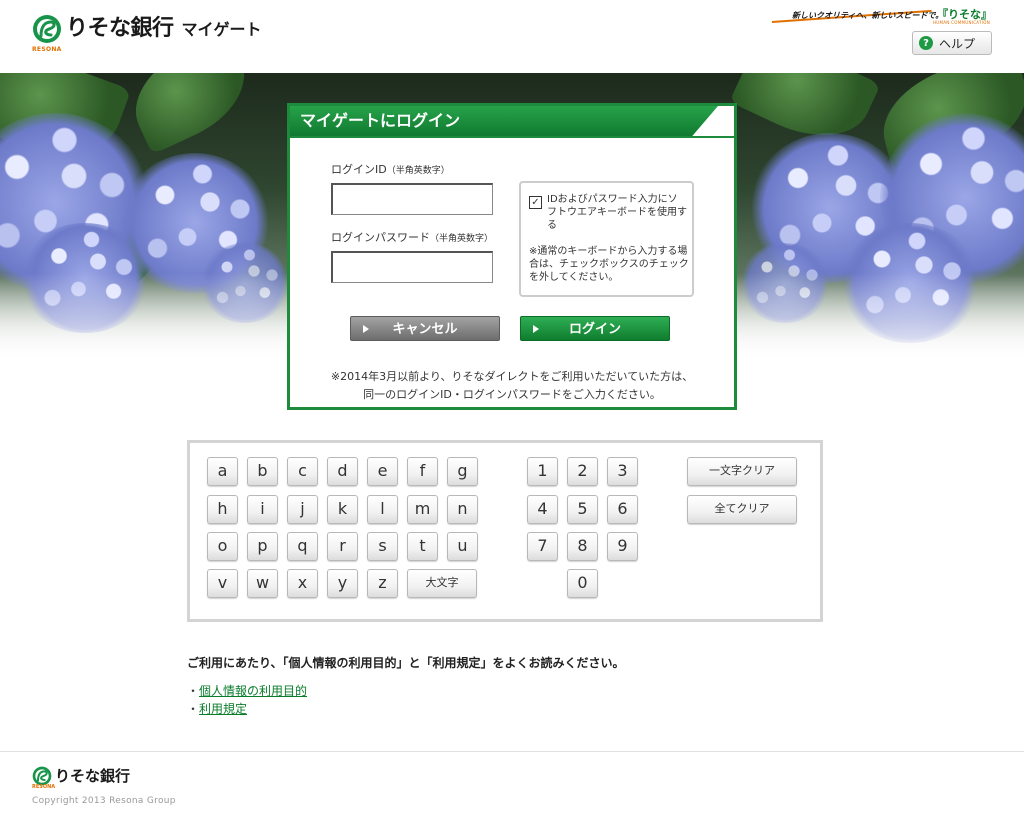 The width and height of the screenshot is (1024, 820). I want to click on key-5: 5, so click(582, 509).